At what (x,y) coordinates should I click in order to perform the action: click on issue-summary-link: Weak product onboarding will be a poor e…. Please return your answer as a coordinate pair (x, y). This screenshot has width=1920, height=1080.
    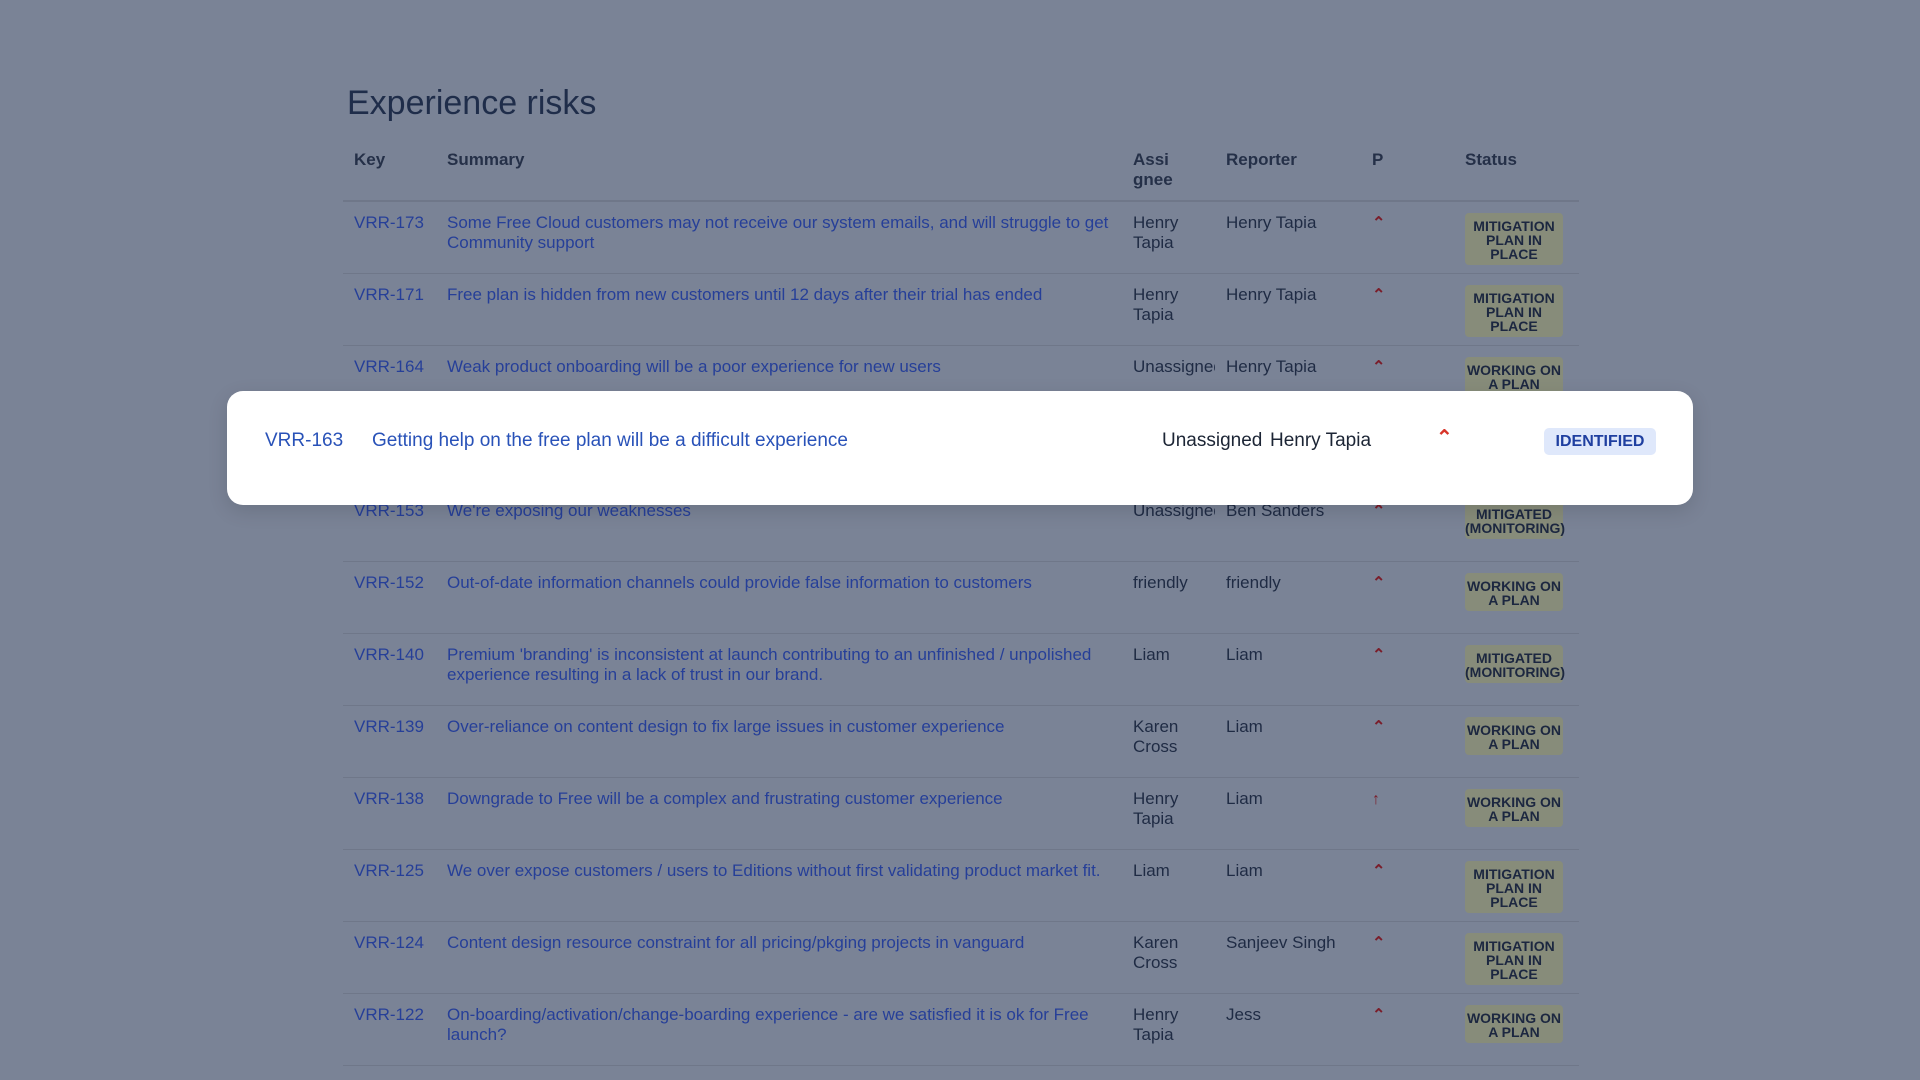
    Looking at the image, I should click on (694, 366).